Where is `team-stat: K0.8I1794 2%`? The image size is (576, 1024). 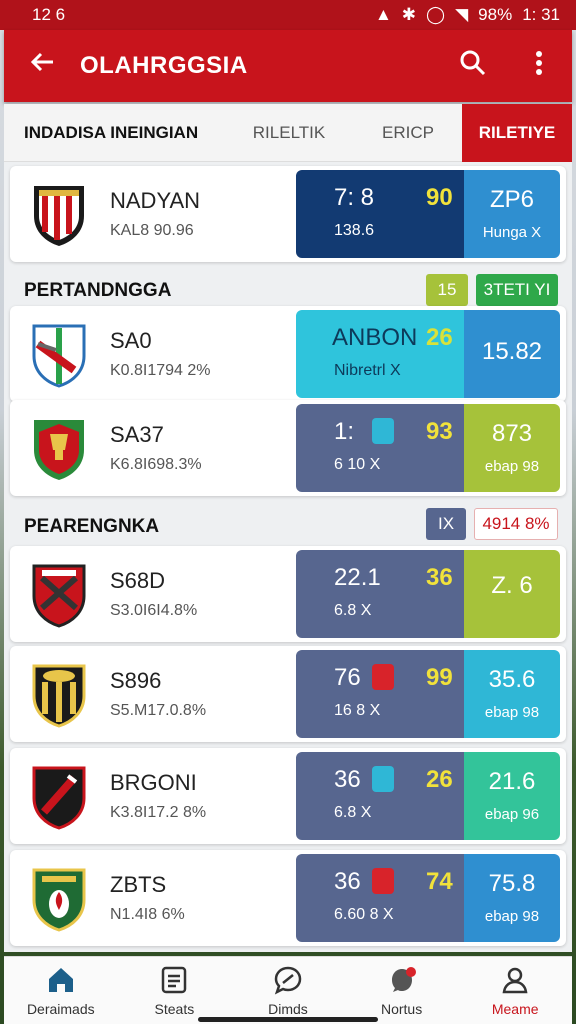
team-stat: K0.8I1794 2% is located at coordinates (160, 370).